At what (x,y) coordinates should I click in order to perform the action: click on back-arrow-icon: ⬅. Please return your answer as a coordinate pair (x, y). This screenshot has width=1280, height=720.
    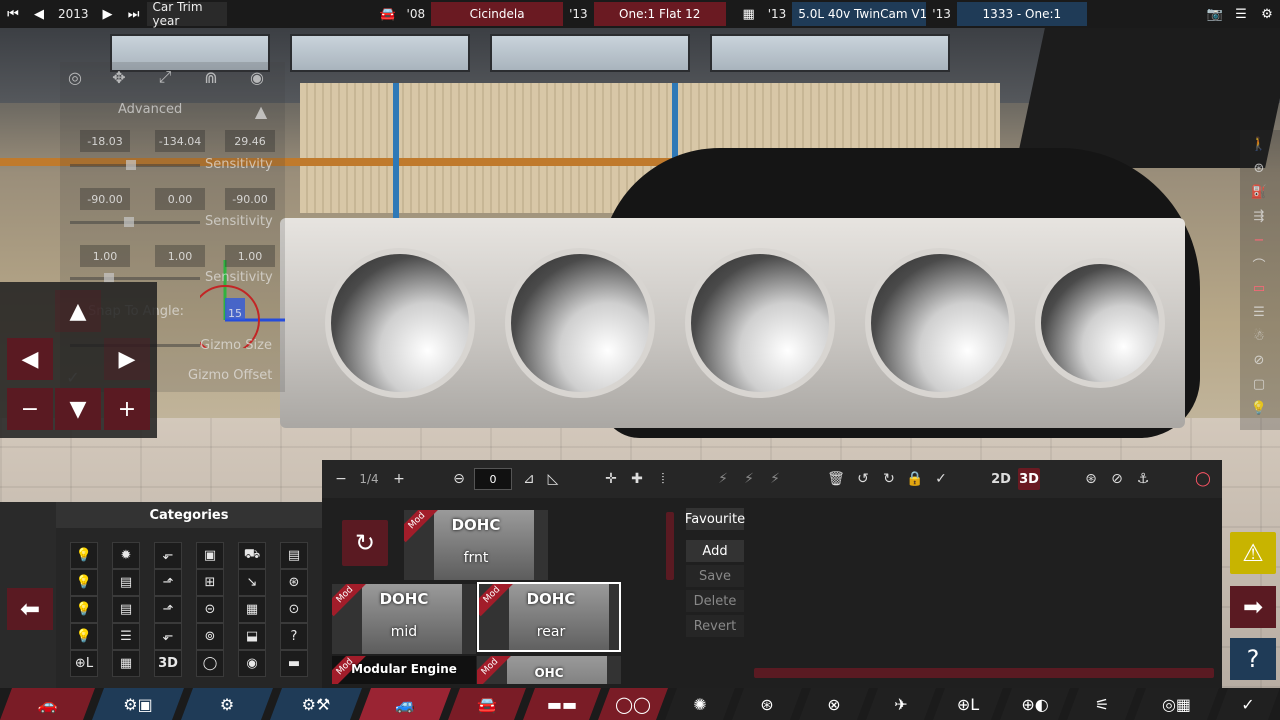
    Looking at the image, I should click on (30, 609).